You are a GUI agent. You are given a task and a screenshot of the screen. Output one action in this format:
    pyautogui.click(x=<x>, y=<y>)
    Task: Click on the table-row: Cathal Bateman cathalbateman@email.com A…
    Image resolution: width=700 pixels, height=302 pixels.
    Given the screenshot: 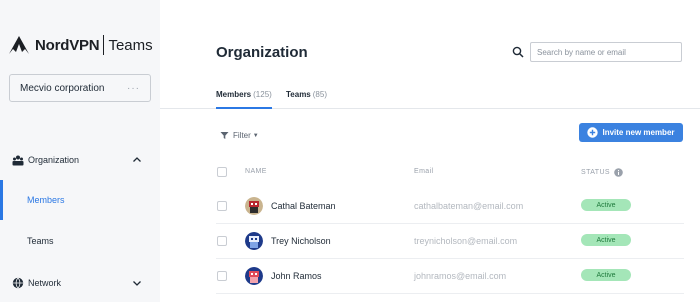 What is the action you would take?
    pyautogui.click(x=450, y=206)
    